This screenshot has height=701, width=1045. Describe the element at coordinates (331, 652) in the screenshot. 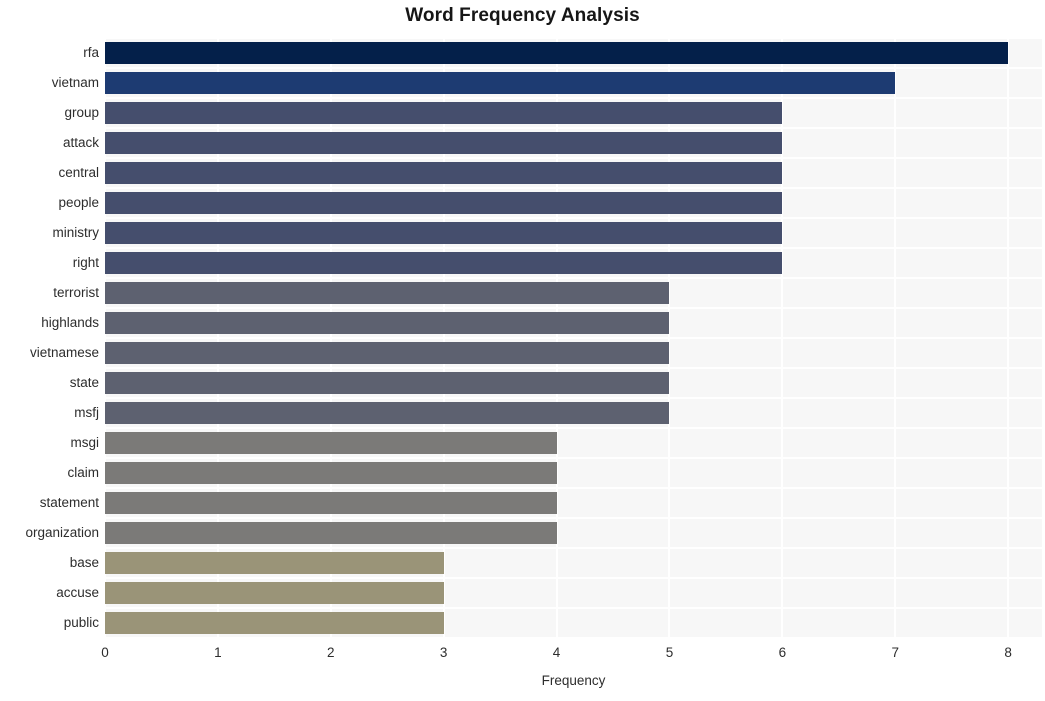

I see `x-tick-label: 2` at that location.